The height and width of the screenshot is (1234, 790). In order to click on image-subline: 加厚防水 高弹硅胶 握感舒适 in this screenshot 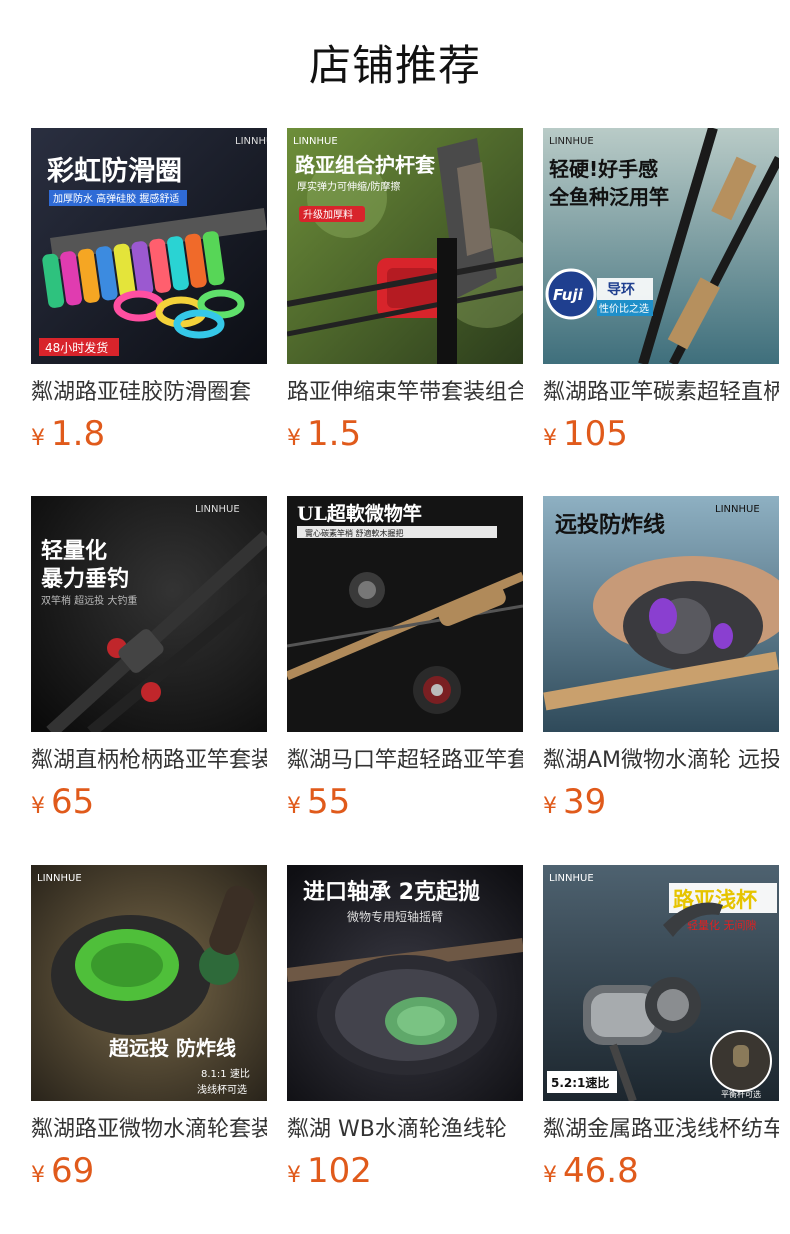, I will do `click(116, 198)`.